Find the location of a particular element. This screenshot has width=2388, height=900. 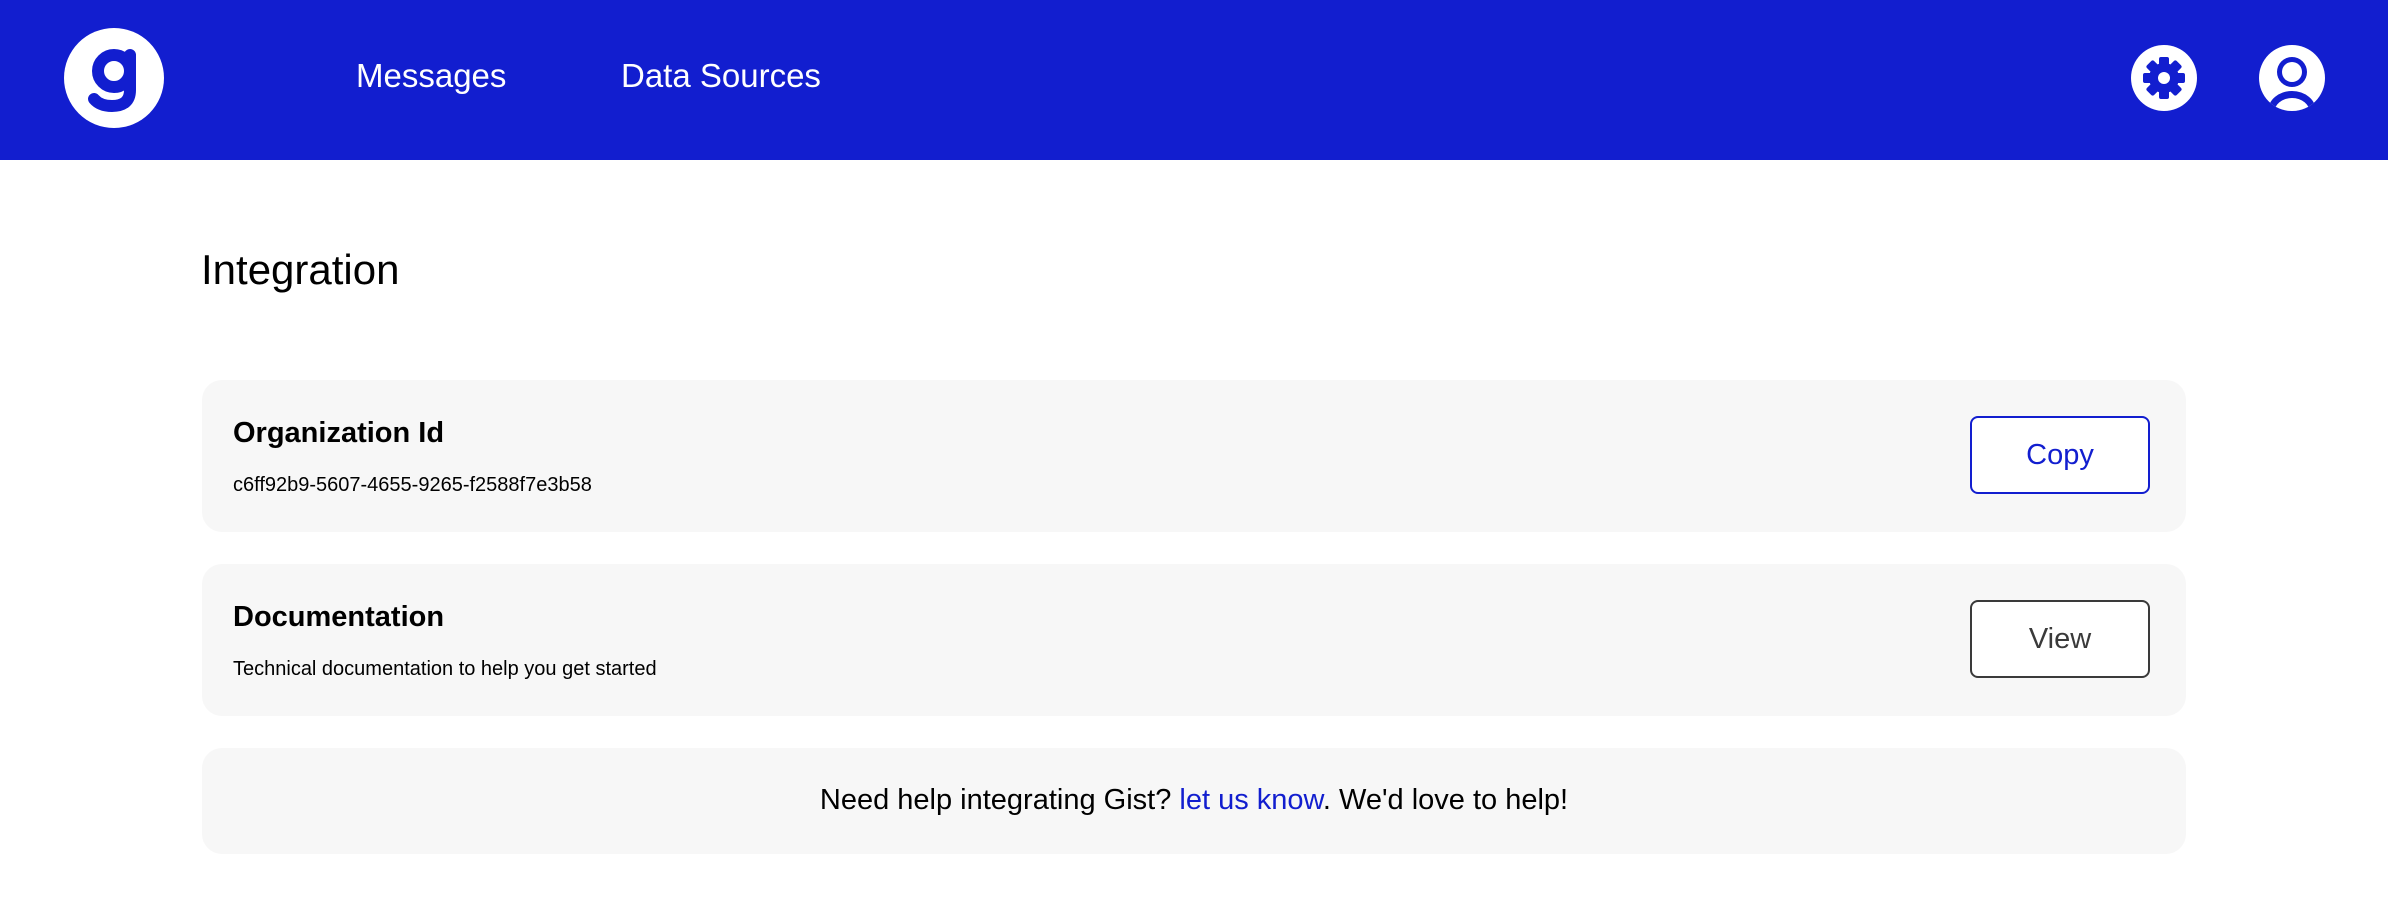

account-button is located at coordinates (2292, 78).